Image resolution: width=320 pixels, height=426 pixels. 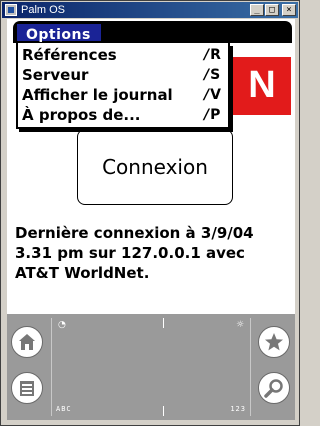 I want to click on app-icon, so click(x=11, y=10).